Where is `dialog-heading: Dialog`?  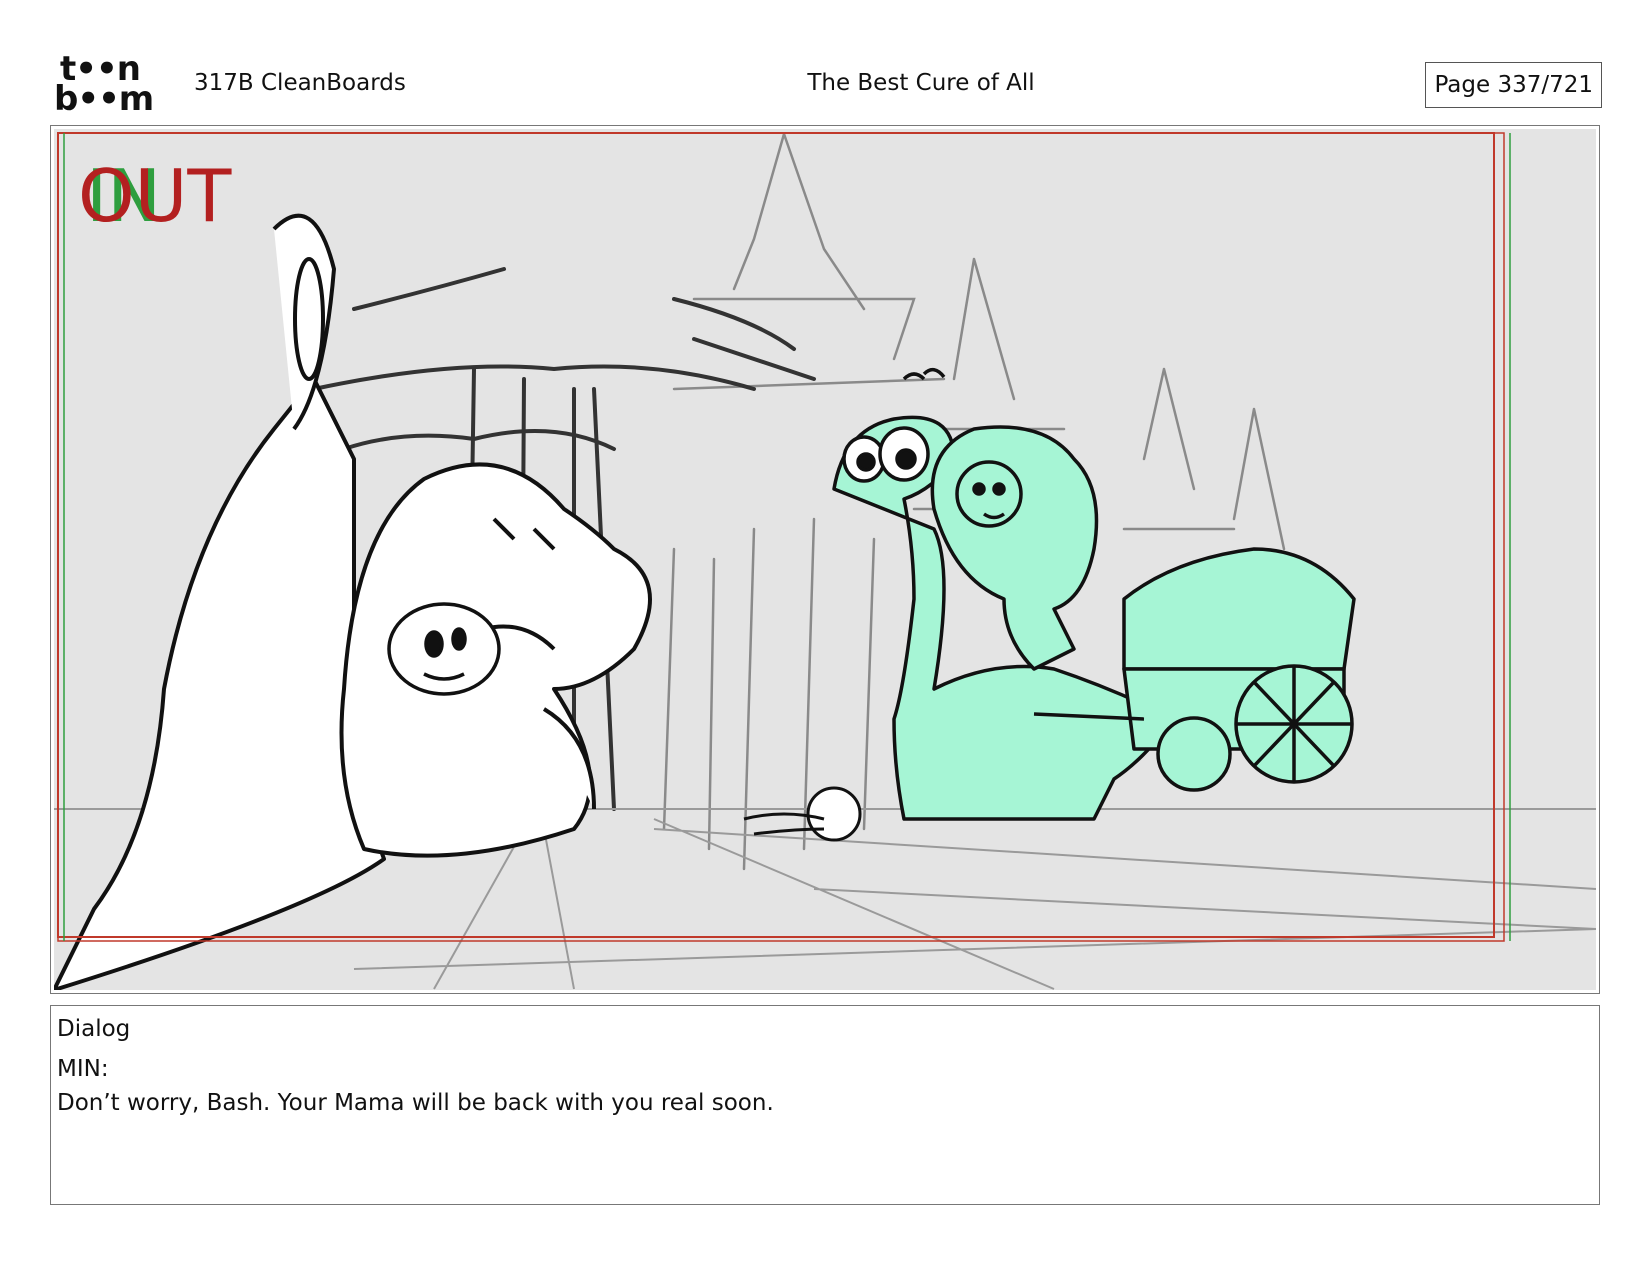 dialog-heading: Dialog is located at coordinates (94, 1029).